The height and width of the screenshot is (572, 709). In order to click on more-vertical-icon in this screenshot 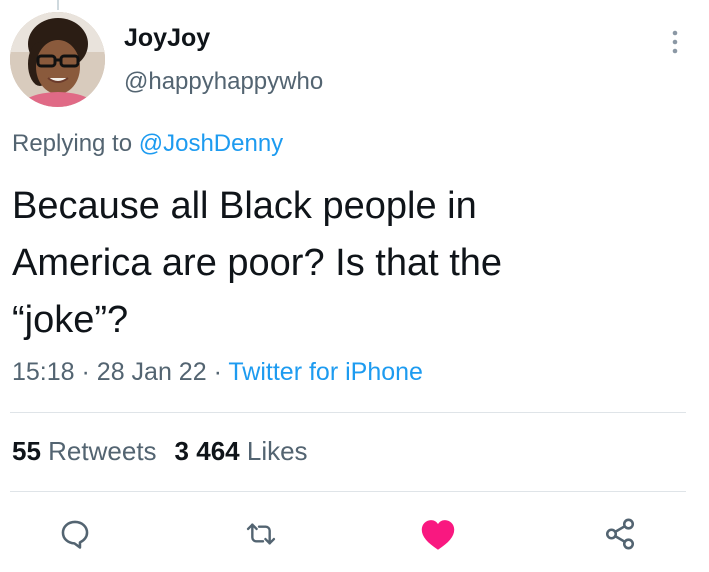, I will do `click(675, 42)`.